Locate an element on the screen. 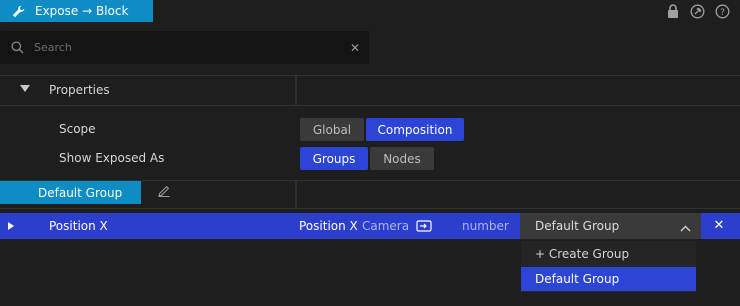  search-bar: ✕ is located at coordinates (184, 47).